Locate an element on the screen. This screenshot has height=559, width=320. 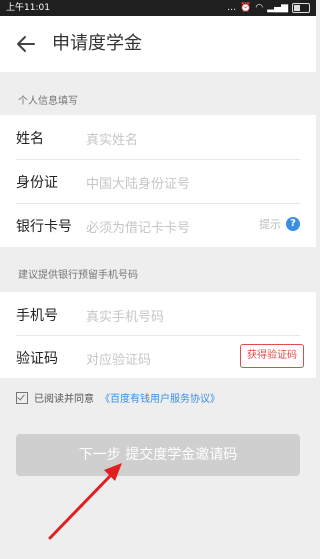
agreement-link: 《百度有钱用户服务协议》 is located at coordinates (160, 397).